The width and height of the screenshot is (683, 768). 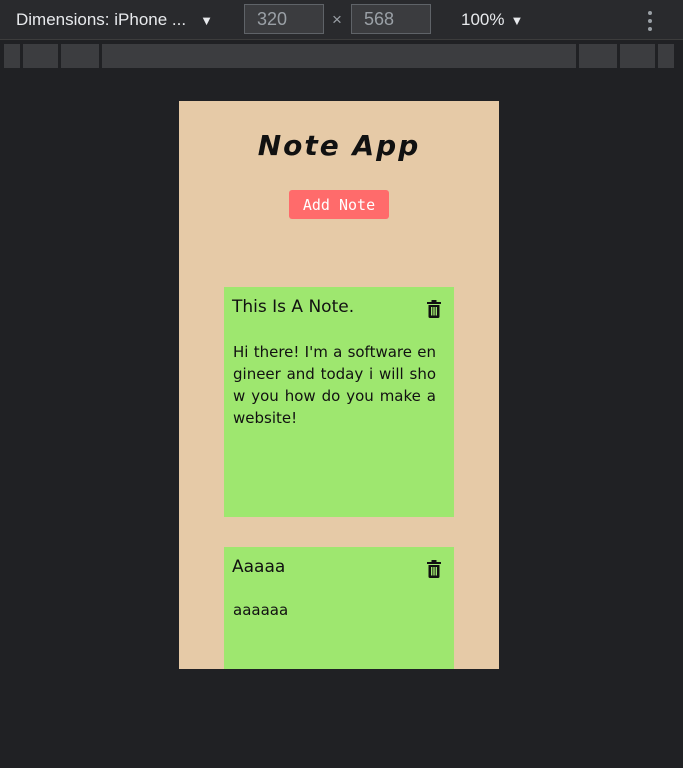 I want to click on zoom-label: 100%, so click(x=483, y=19).